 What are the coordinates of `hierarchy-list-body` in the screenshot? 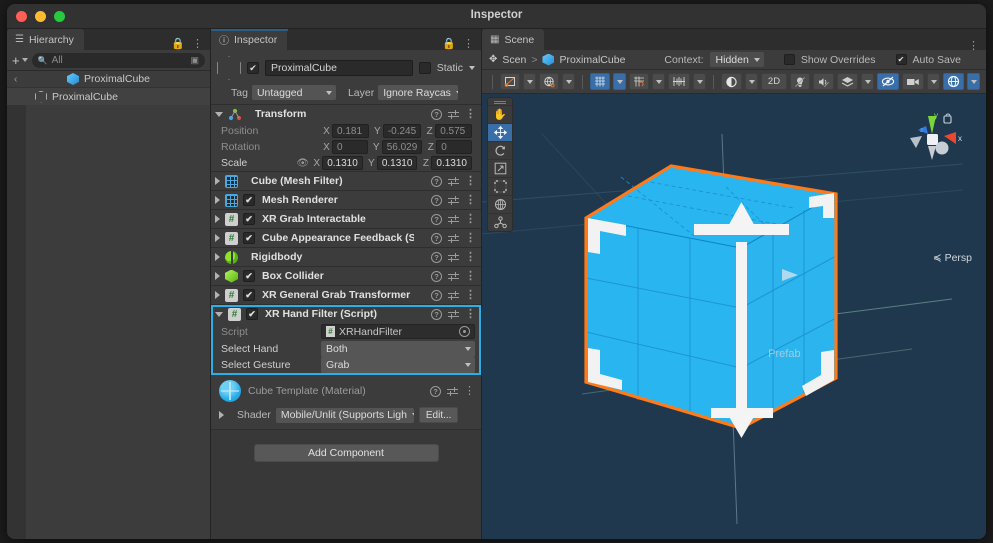 It's located at (118, 322).